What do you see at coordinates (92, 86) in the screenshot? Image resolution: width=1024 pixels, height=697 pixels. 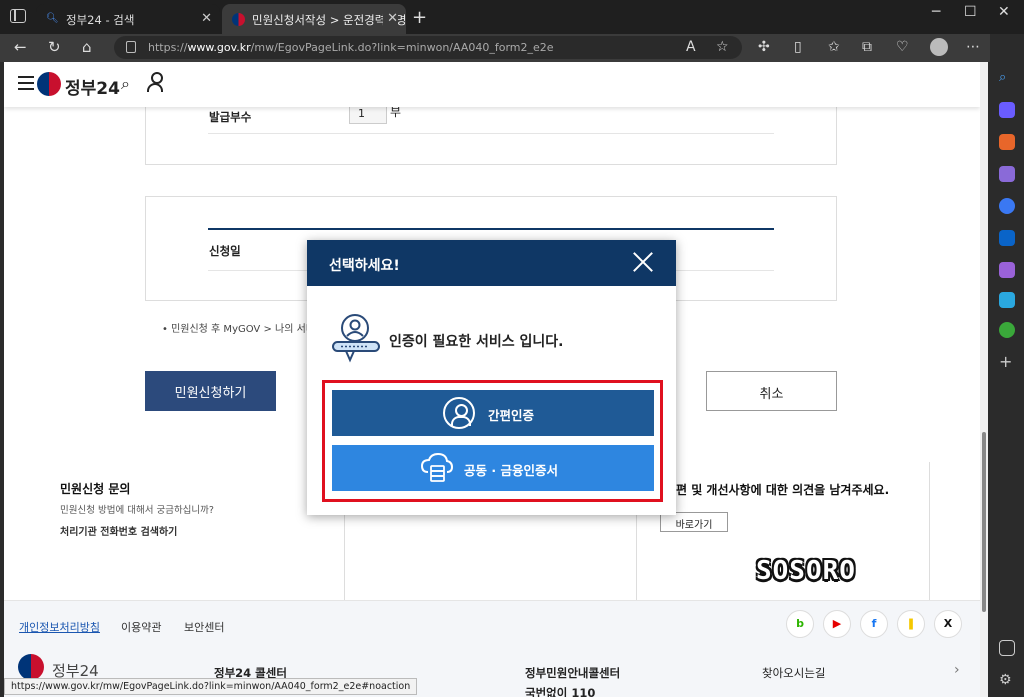 I see `site-logo: 정부24` at bounding box center [92, 86].